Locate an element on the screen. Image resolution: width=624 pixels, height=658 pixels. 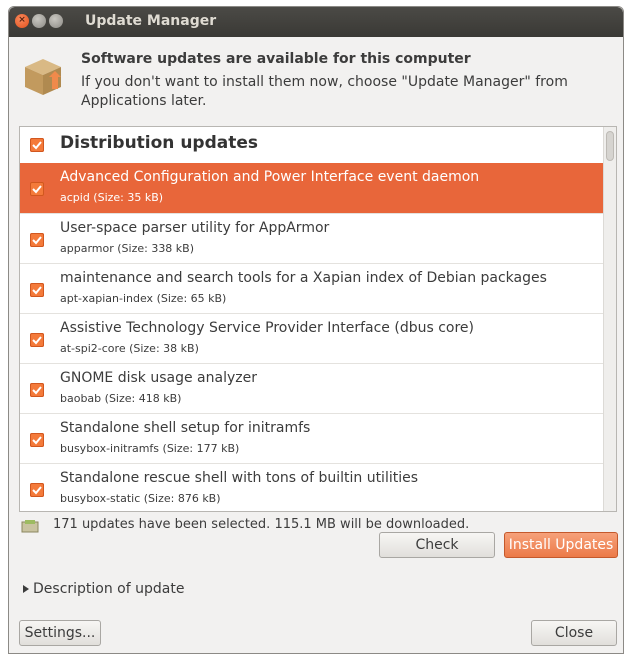
download-status-icon is located at coordinates (30, 526).